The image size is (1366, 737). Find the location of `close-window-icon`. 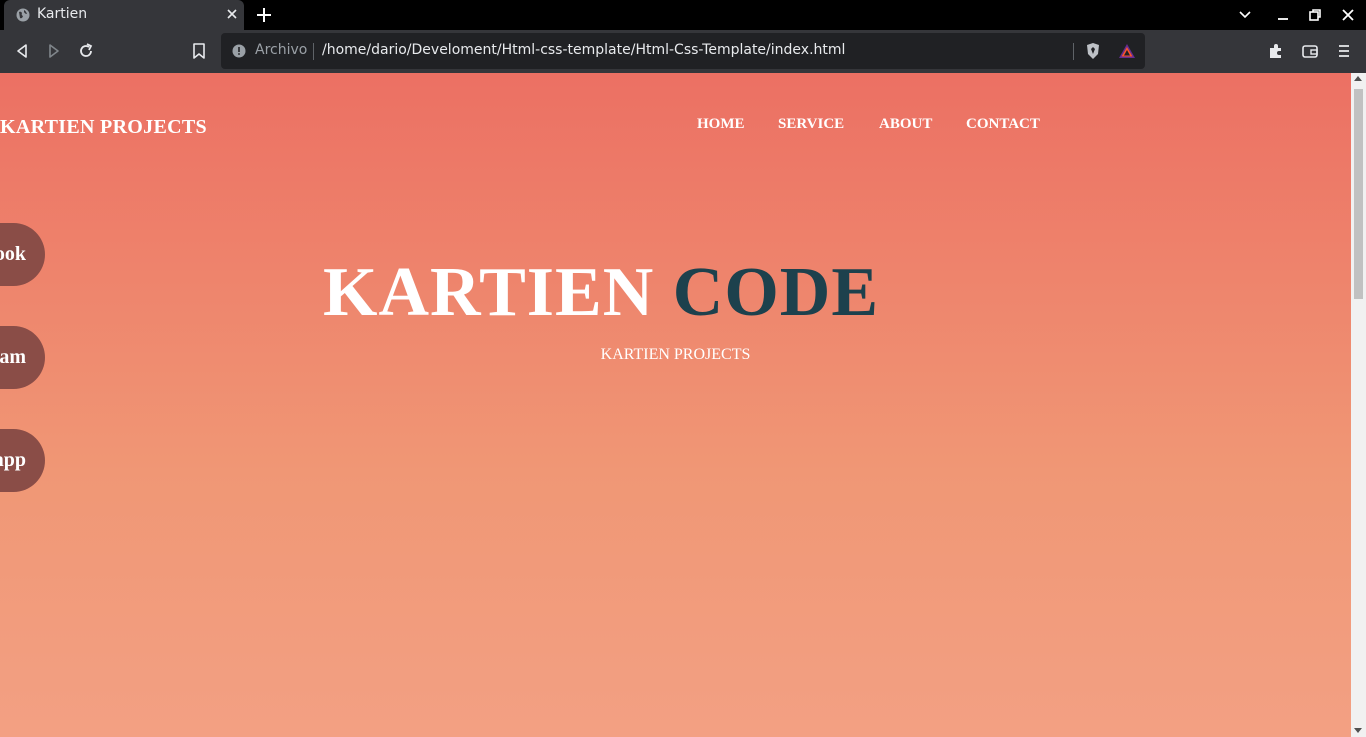

close-window-icon is located at coordinates (1348, 15).